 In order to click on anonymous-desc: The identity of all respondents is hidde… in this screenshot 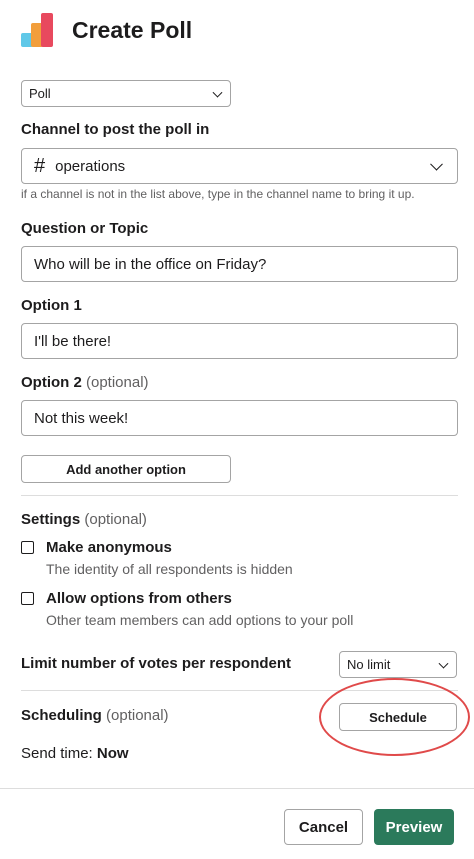, I will do `click(169, 569)`.